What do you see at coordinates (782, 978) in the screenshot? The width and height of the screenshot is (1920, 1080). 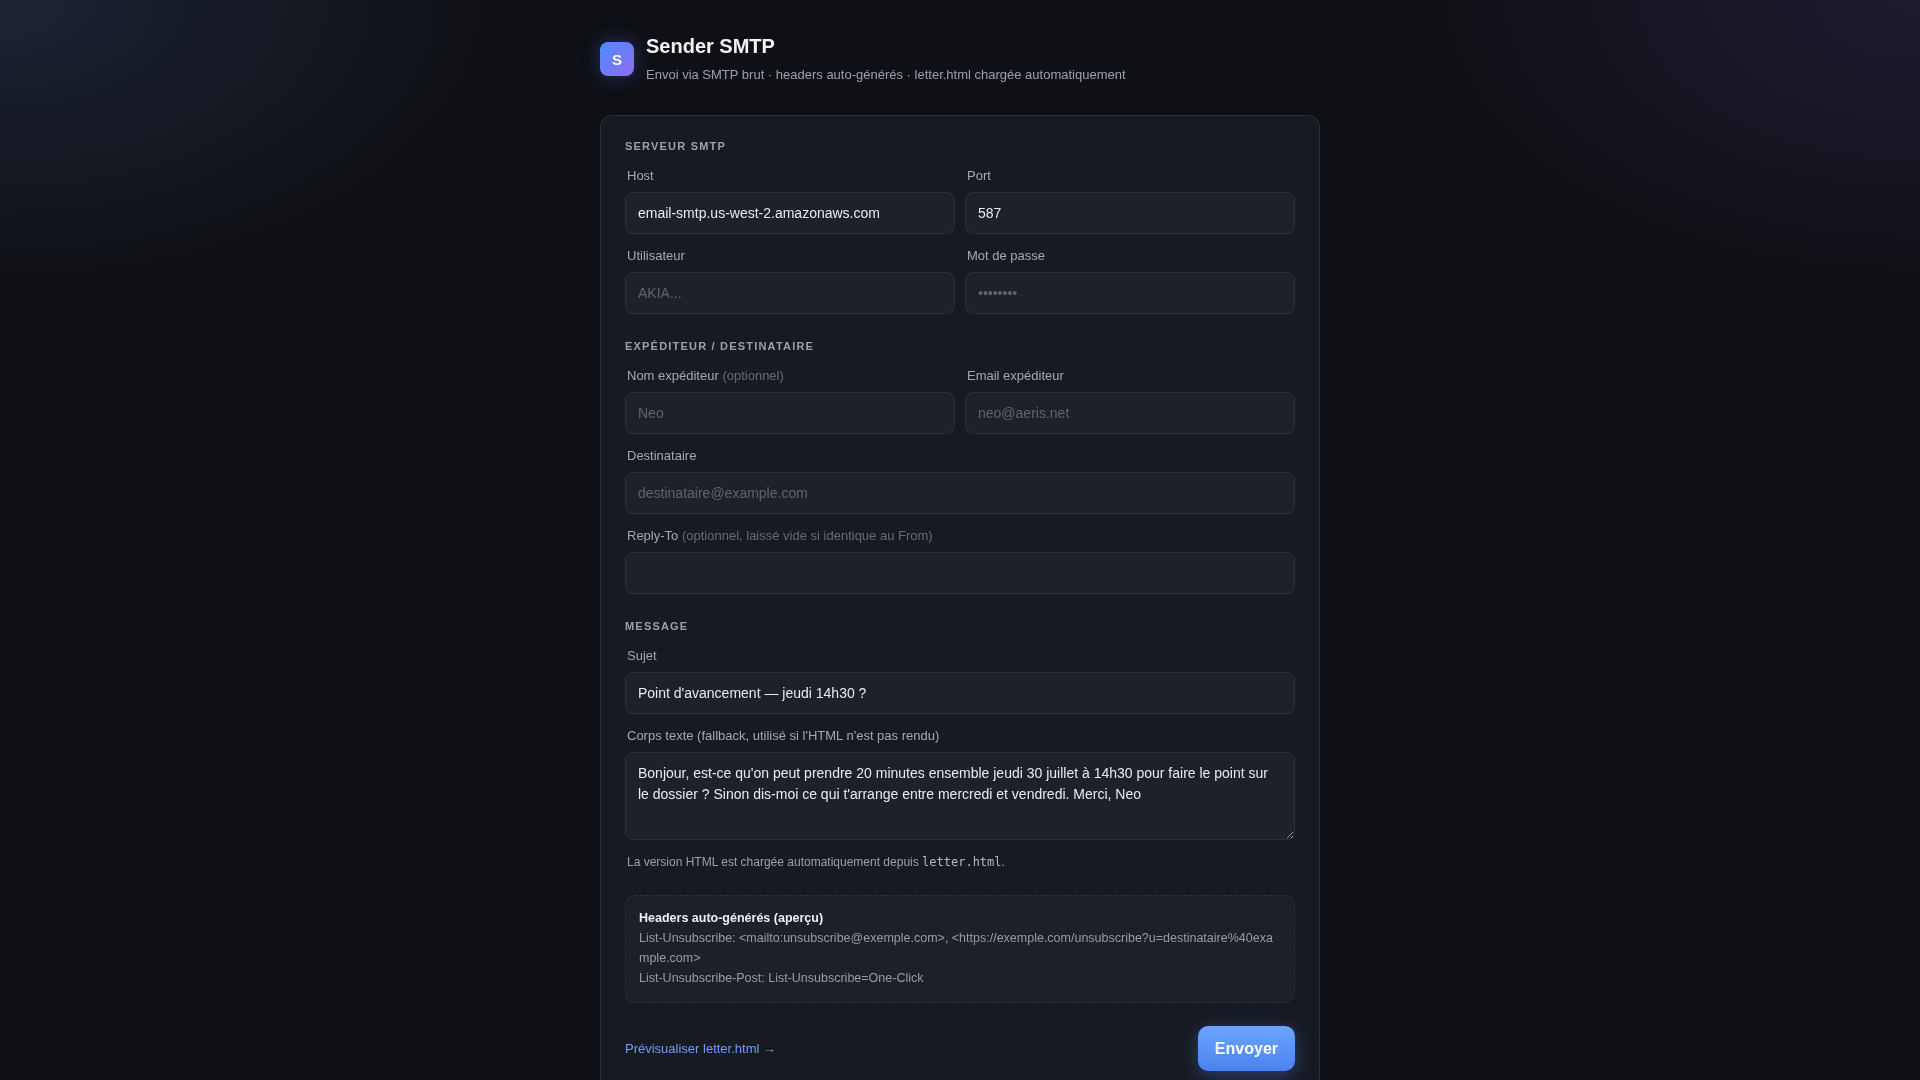 I see `header-line: List-Unsubscribe-Post: List-Unsubscribe=One-Click` at bounding box center [782, 978].